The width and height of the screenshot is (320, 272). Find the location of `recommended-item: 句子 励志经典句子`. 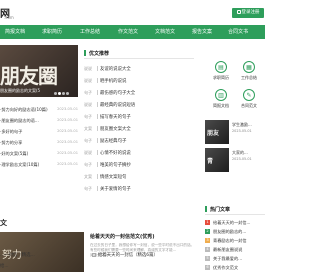

recommended-item: 句子 励志经典句子 is located at coordinates (139, 141).